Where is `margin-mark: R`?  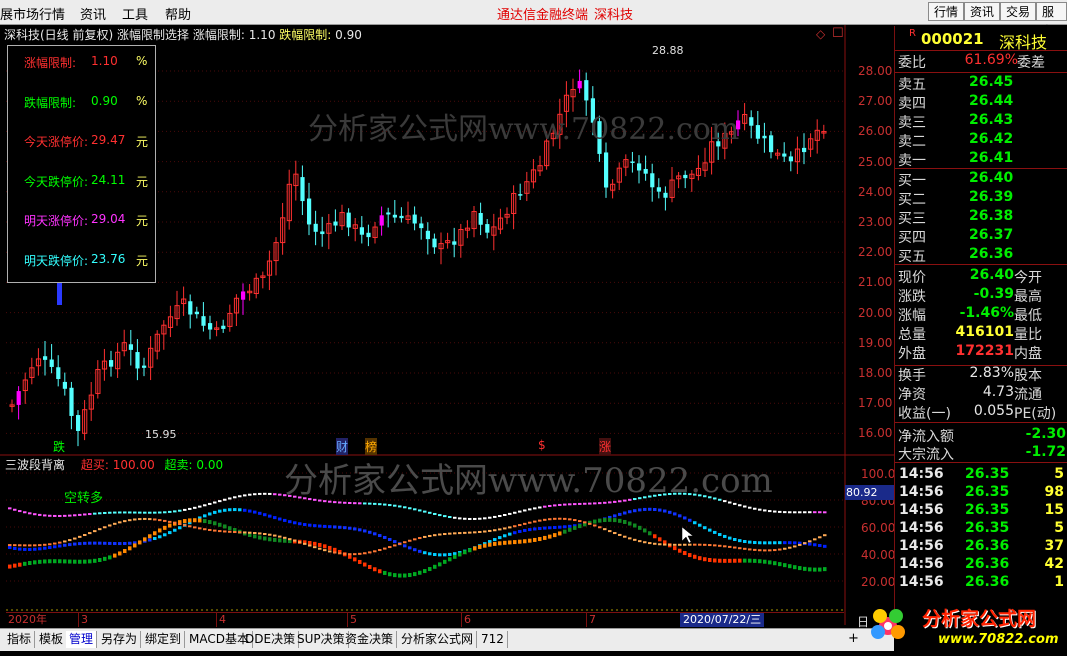
margin-mark: R is located at coordinates (912, 33).